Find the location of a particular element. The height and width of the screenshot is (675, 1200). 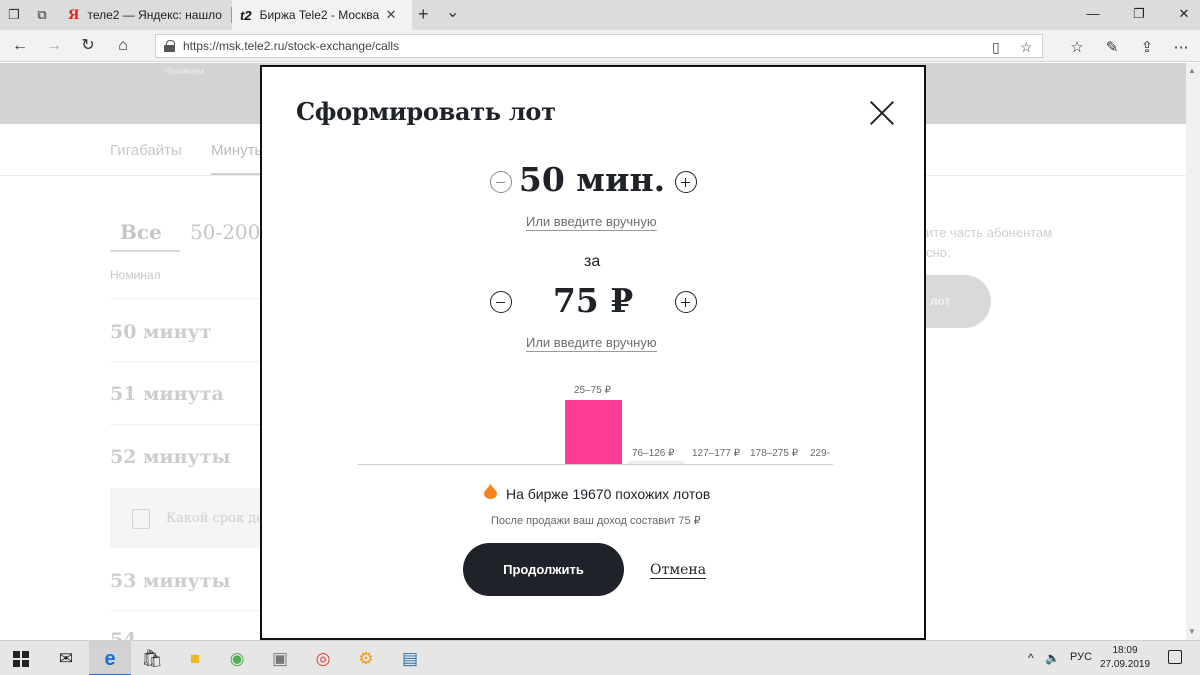

bg-tab-minutes: Минуты is located at coordinates (238, 150).